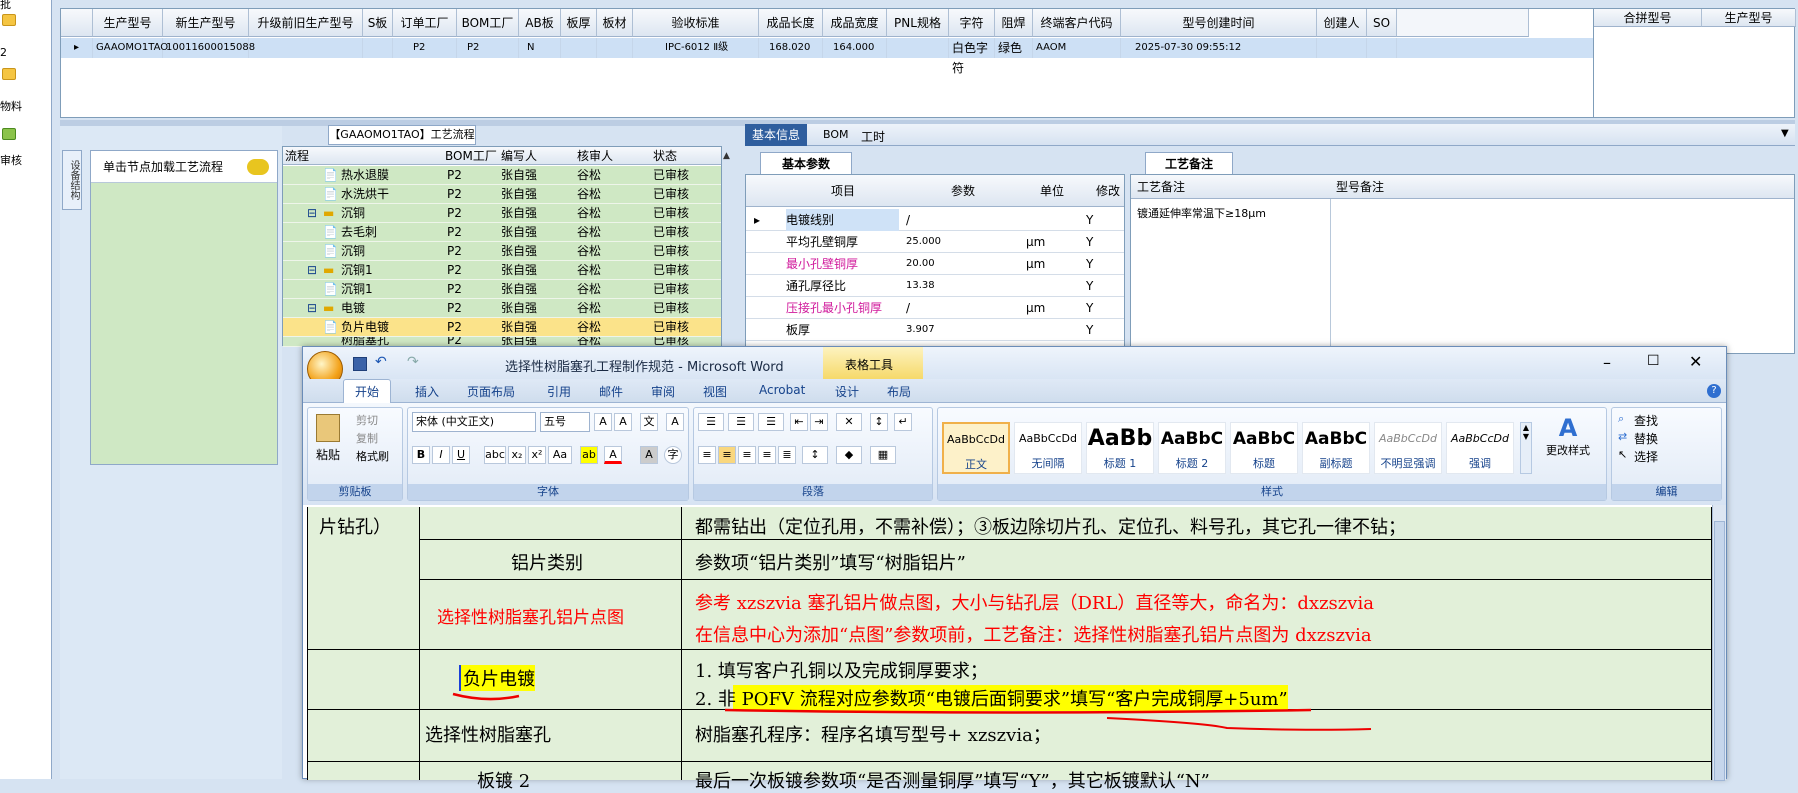  I want to click on cell: 白色字符, so click(972, 56).